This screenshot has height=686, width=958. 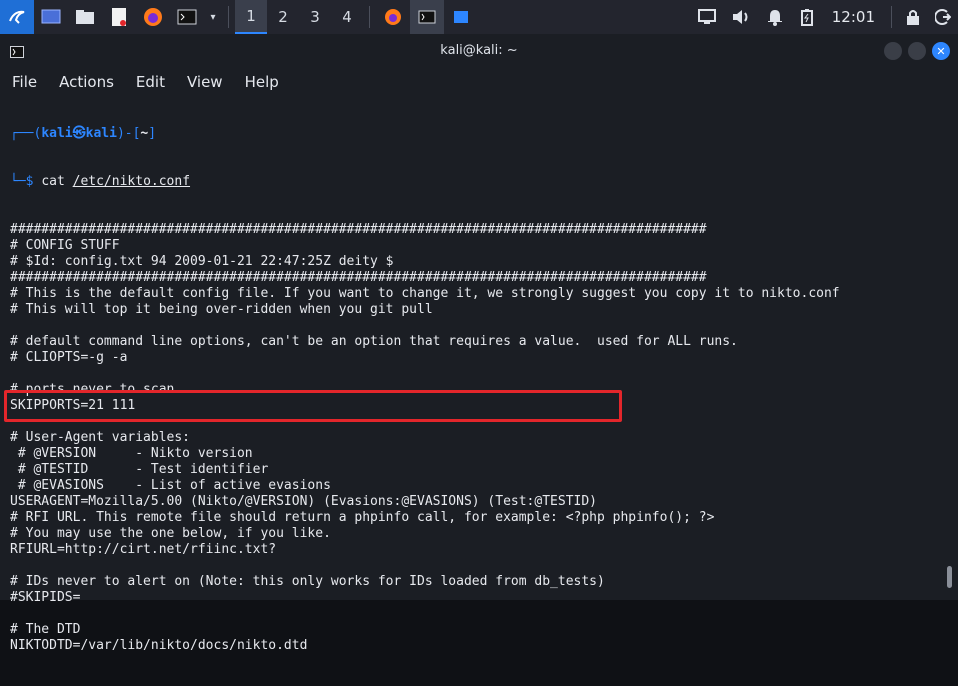 What do you see at coordinates (205, 82) in the screenshot?
I see `menu-view: View` at bounding box center [205, 82].